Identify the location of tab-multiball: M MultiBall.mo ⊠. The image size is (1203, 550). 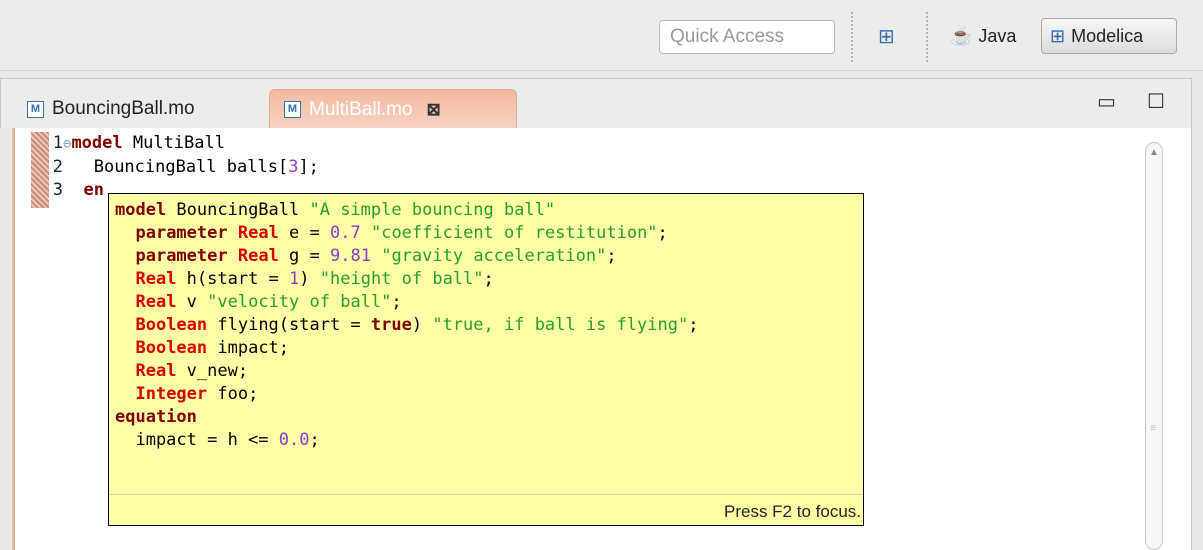
(393, 109).